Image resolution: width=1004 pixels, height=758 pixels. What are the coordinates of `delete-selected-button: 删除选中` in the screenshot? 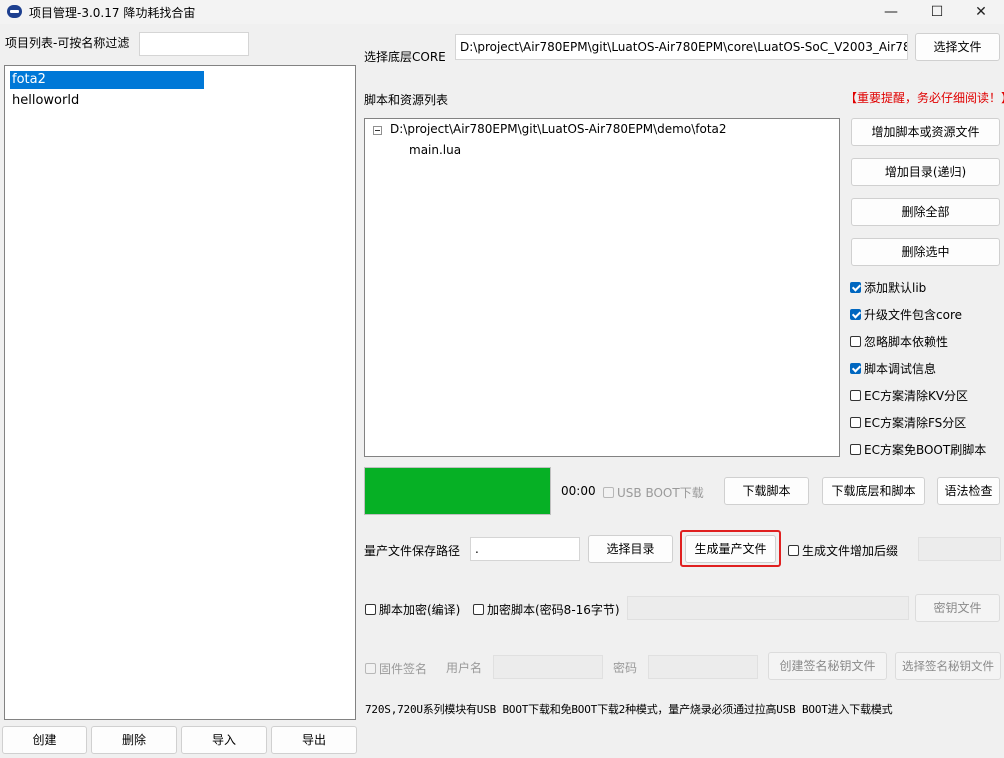 It's located at (925, 252).